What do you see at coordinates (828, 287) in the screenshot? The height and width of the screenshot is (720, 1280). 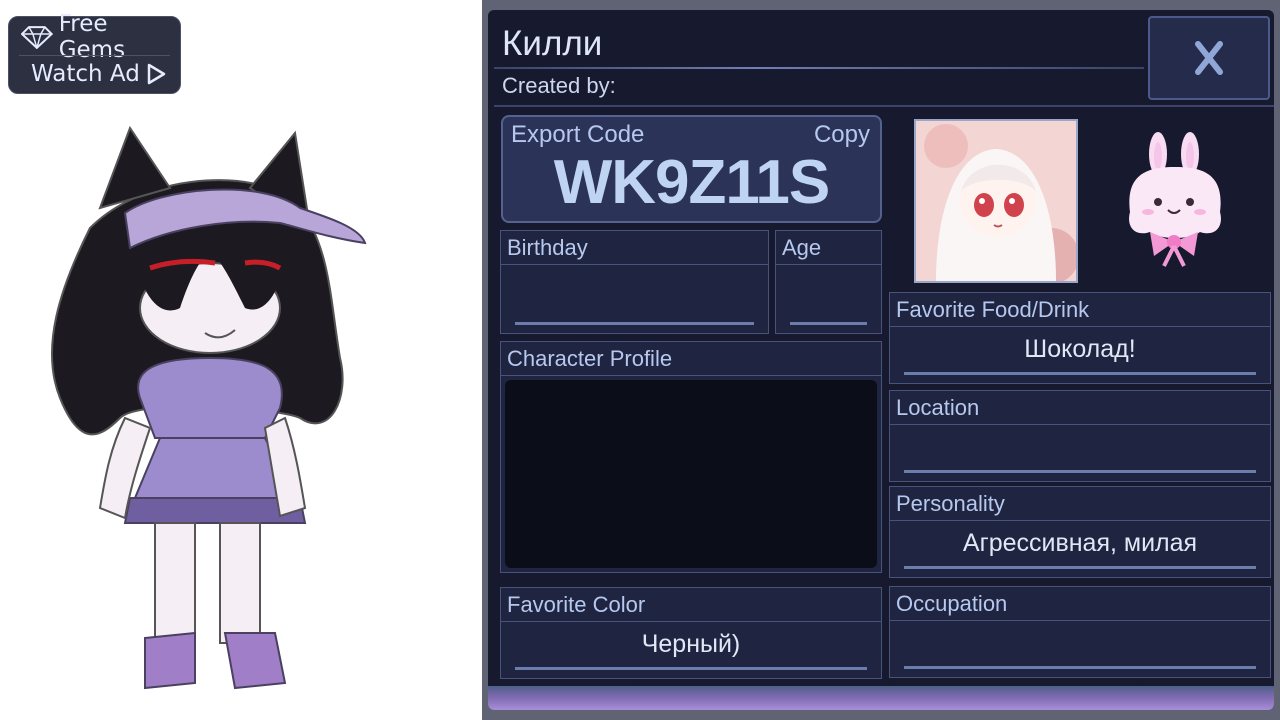 I see `age-value` at bounding box center [828, 287].